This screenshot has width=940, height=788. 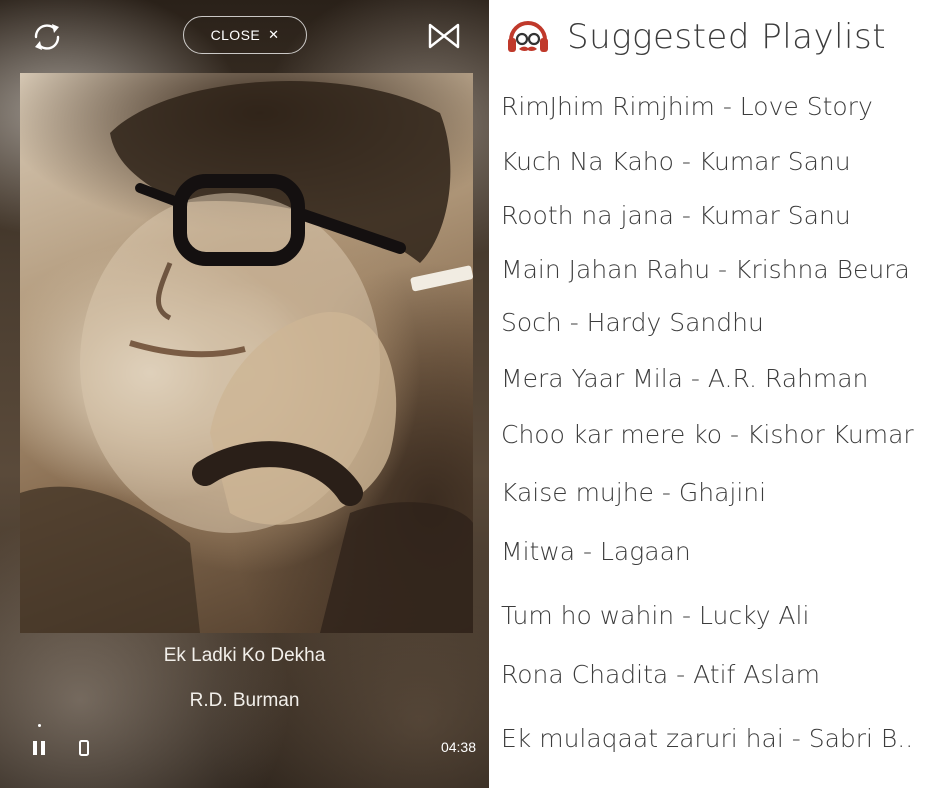 I want to click on bowtie-shuffle-icon, so click(x=444, y=36).